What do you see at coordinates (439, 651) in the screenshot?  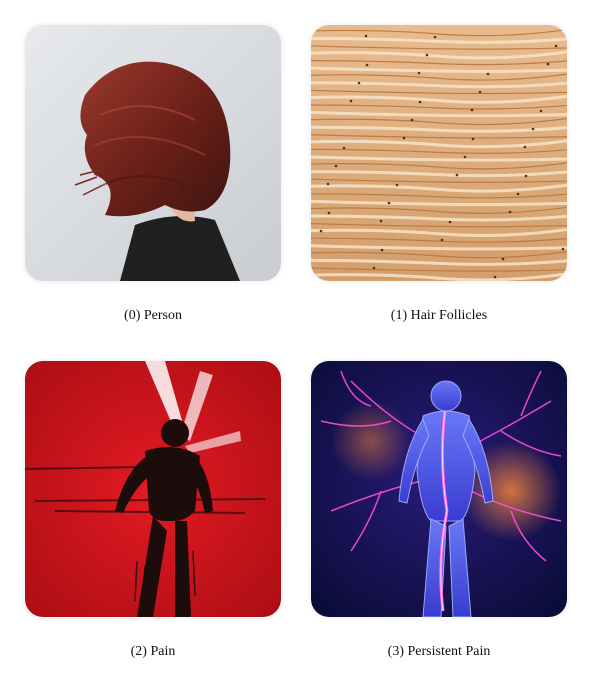 I see `panel-caption-persistent-pain: (3) Persistent Pain` at bounding box center [439, 651].